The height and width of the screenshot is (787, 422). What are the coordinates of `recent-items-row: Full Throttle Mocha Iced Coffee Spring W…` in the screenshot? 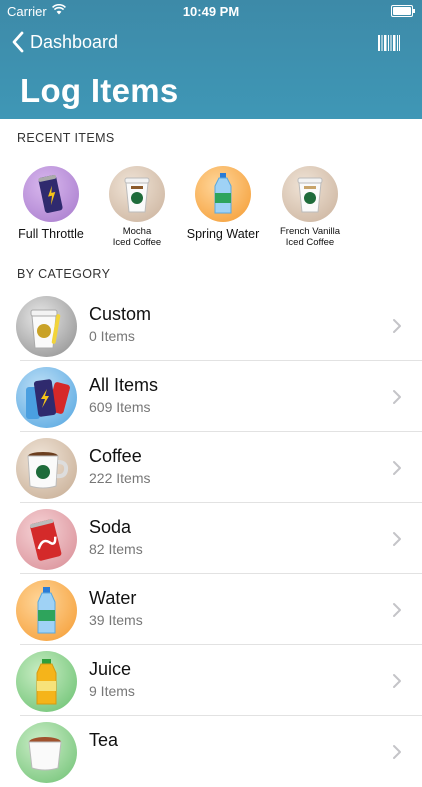 It's located at (211, 207).